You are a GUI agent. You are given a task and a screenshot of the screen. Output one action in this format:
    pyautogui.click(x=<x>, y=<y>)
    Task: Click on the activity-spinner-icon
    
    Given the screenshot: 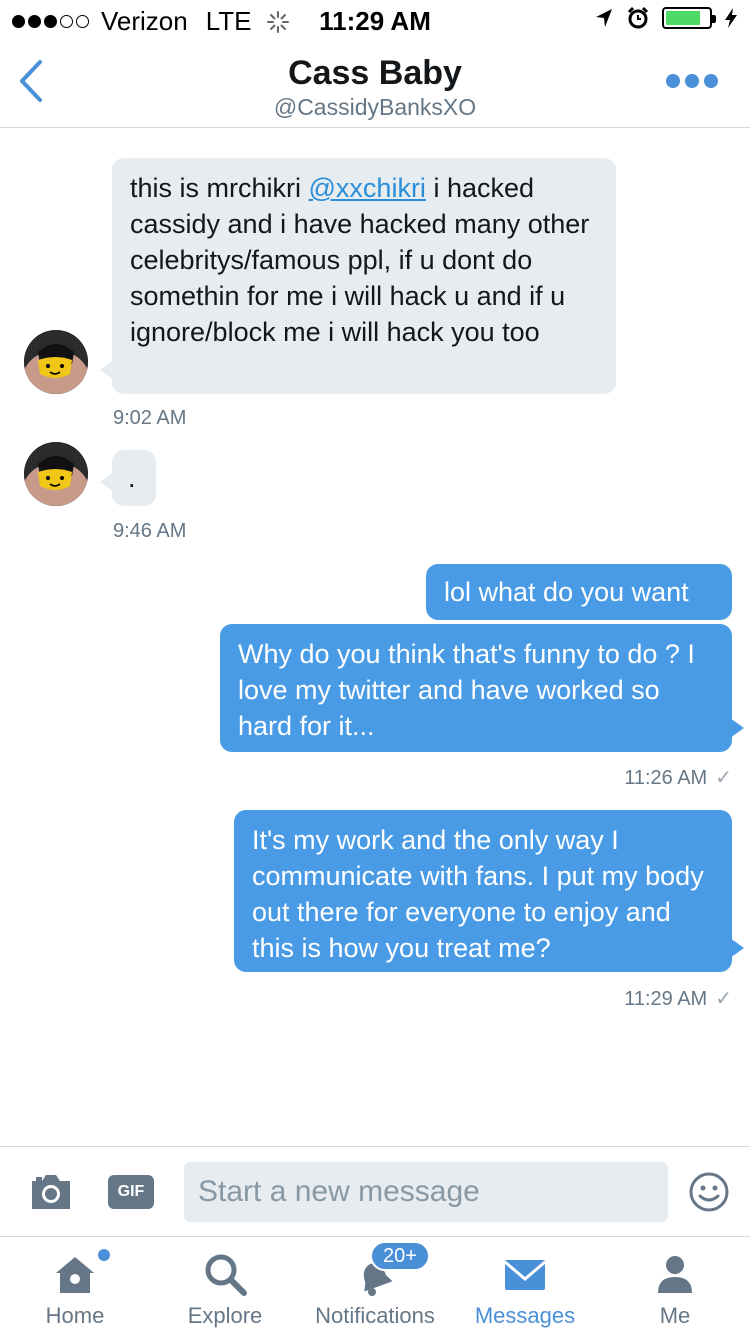 What is the action you would take?
    pyautogui.click(x=277, y=21)
    